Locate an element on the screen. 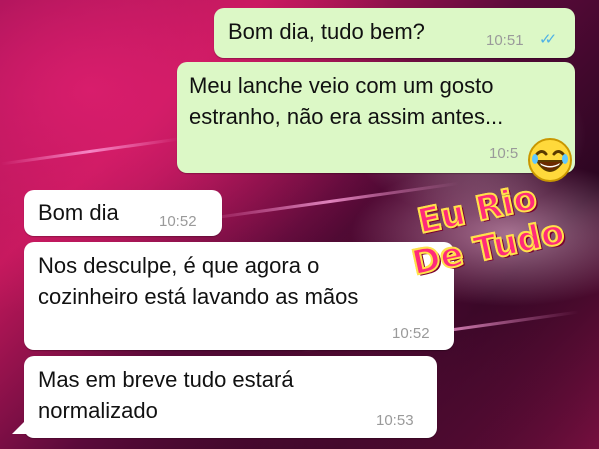  message-bubble-incoming: Bom dia 10:52 is located at coordinates (123, 213).